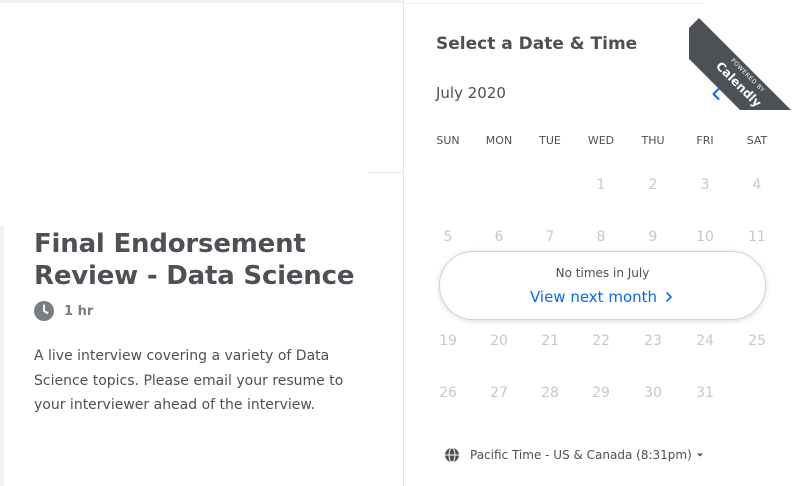  I want to click on calendar-day: 27, so click(499, 393).